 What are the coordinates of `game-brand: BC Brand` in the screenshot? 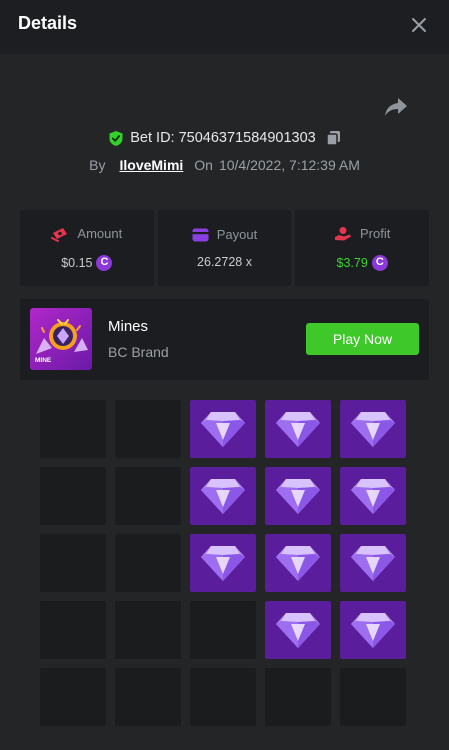 It's located at (138, 352).